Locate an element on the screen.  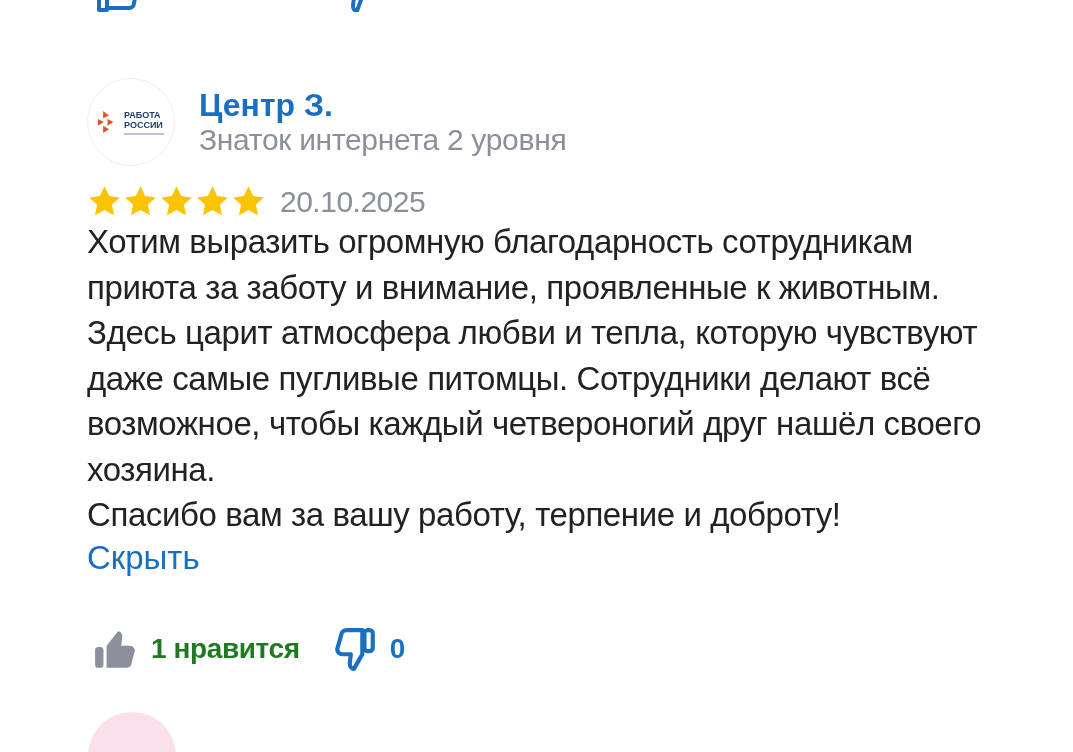
author-name: Центр З. is located at coordinates (383, 105).